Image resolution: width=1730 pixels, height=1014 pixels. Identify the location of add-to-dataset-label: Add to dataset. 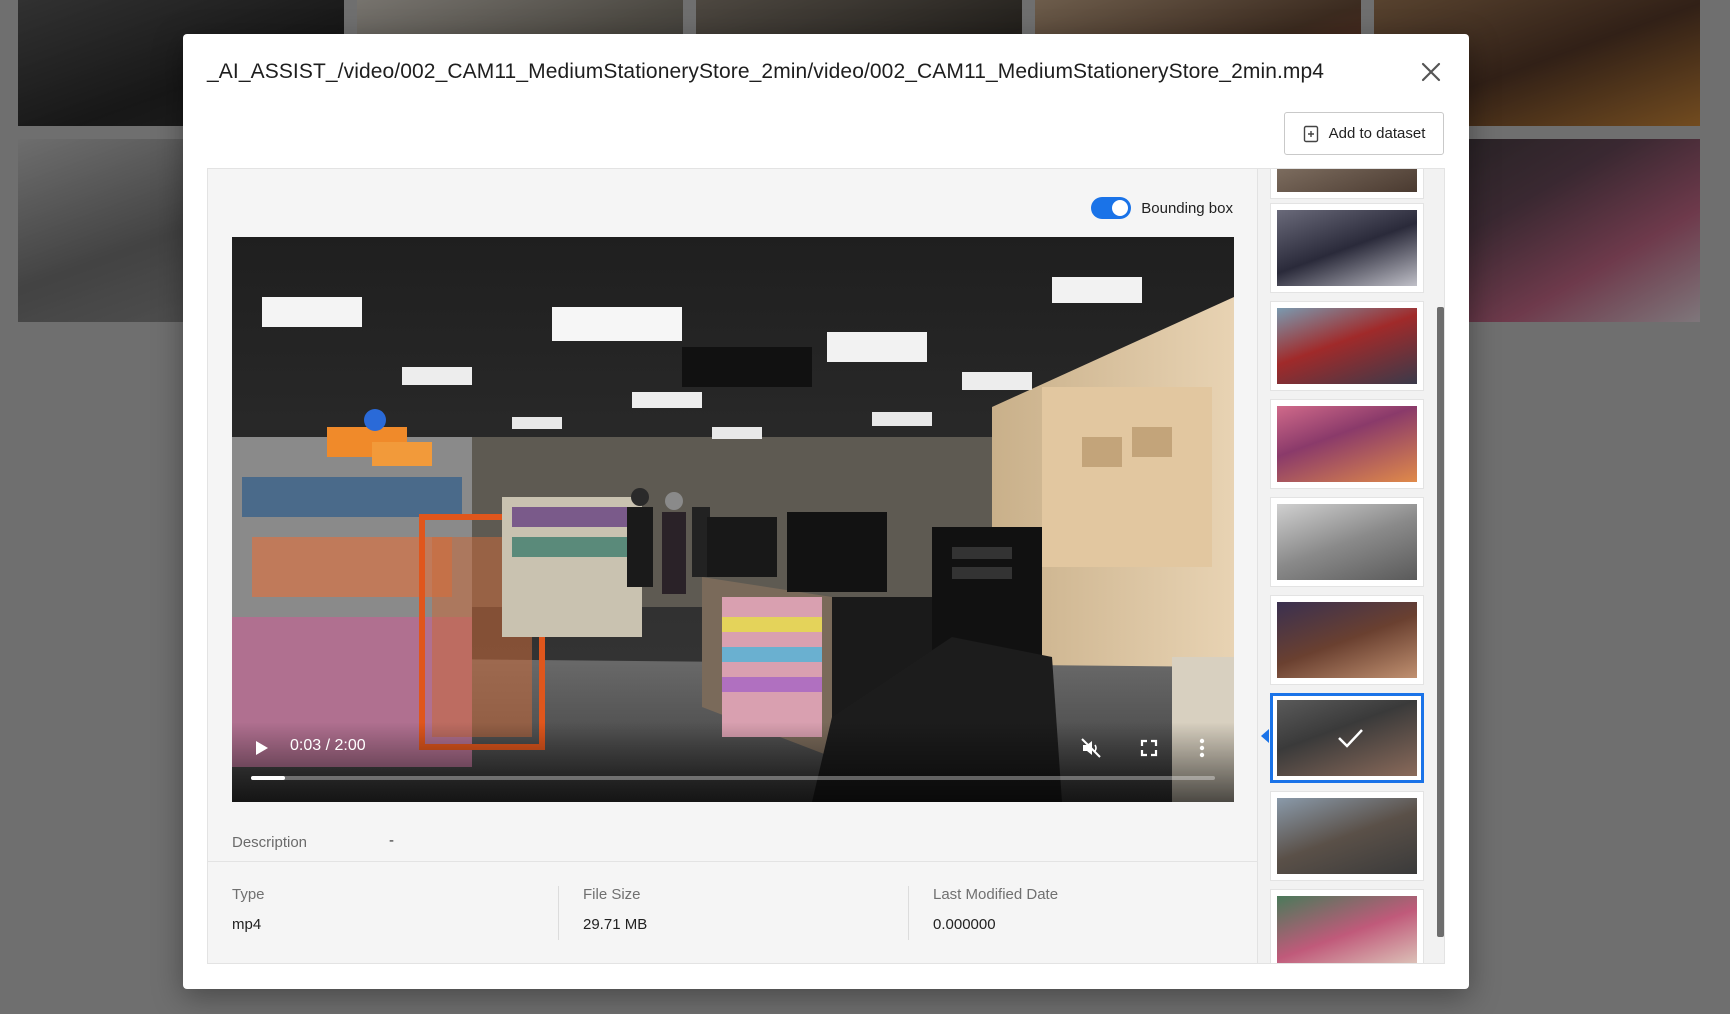
(1377, 133).